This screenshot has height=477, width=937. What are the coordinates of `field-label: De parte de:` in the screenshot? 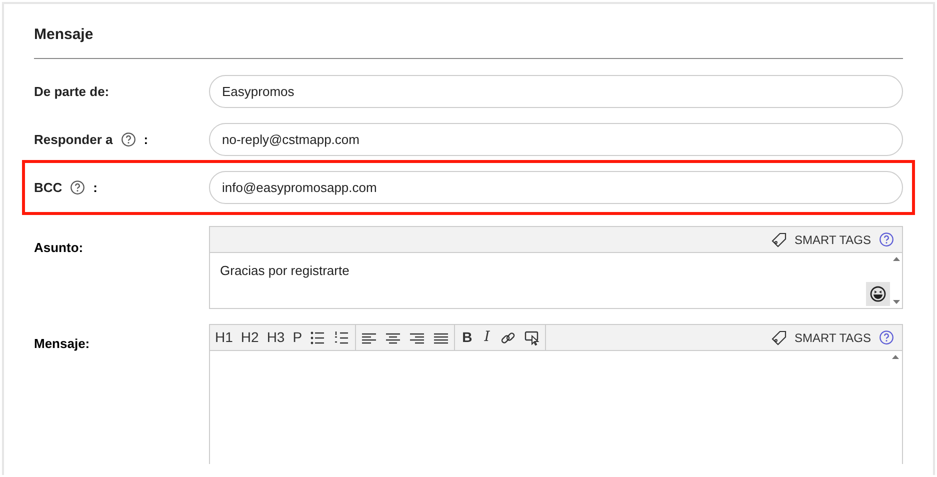 It's located at (72, 91).